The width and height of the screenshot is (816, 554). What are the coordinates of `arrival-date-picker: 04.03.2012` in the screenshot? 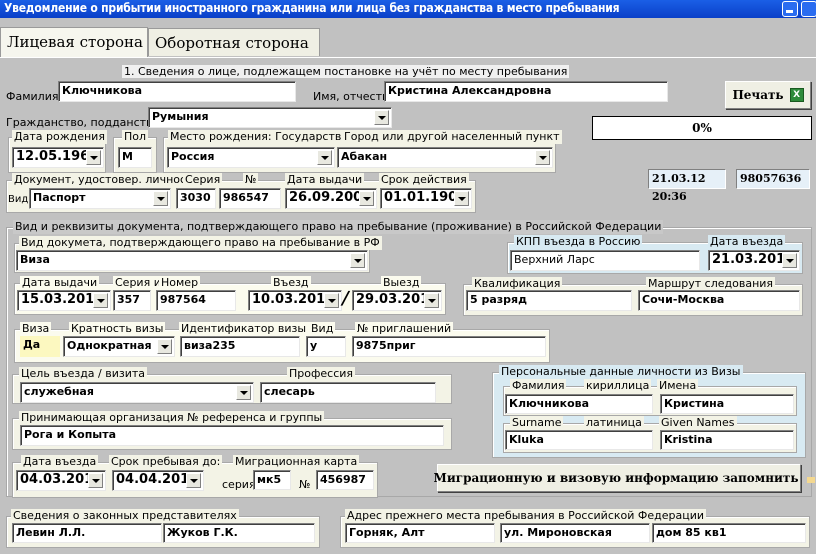 It's located at (61, 480).